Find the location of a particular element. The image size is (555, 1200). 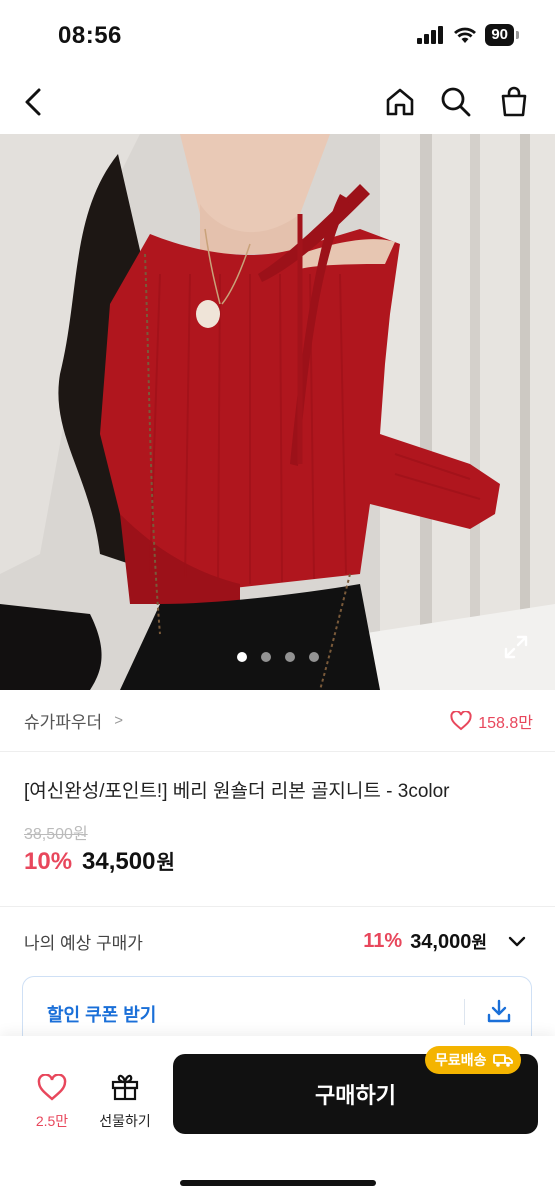

download-icon is located at coordinates (499, 1011).